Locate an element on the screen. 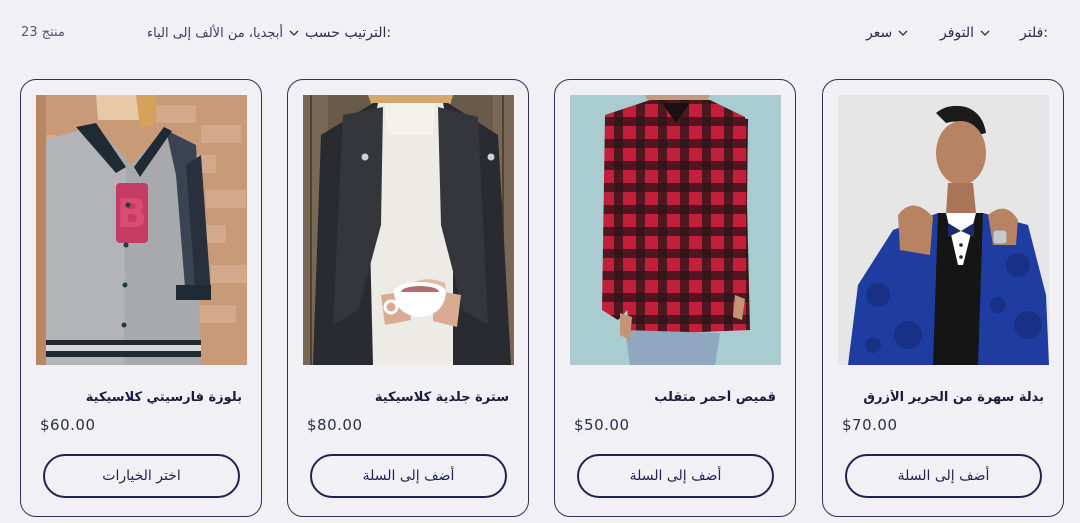 This screenshot has height=523, width=1080. product-name: بدلة سهرة من الحرير الأزرق is located at coordinates (943, 397).